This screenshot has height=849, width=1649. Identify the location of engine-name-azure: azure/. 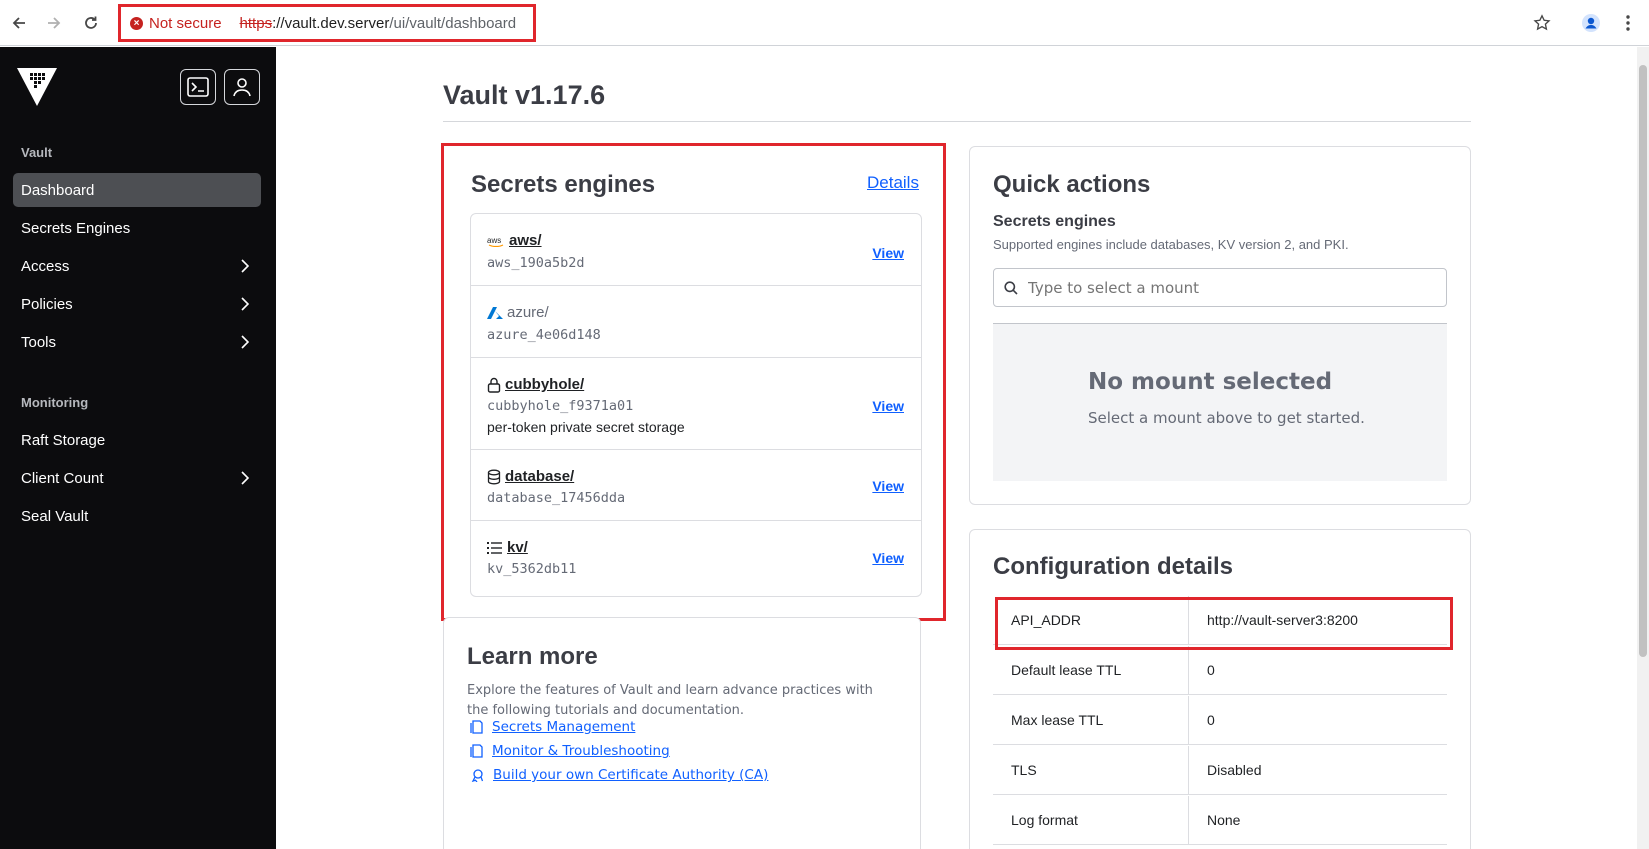
(528, 312).